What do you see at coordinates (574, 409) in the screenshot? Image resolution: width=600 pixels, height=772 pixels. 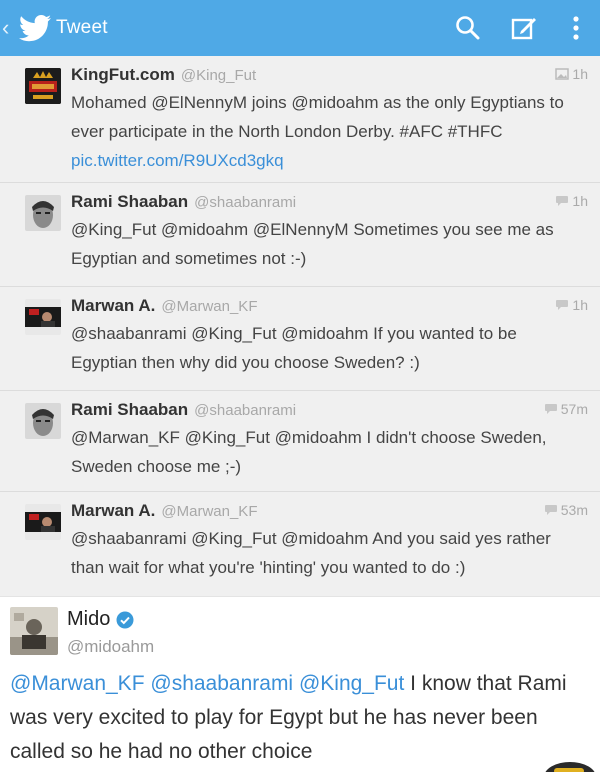 I see `time-label: 57m` at bounding box center [574, 409].